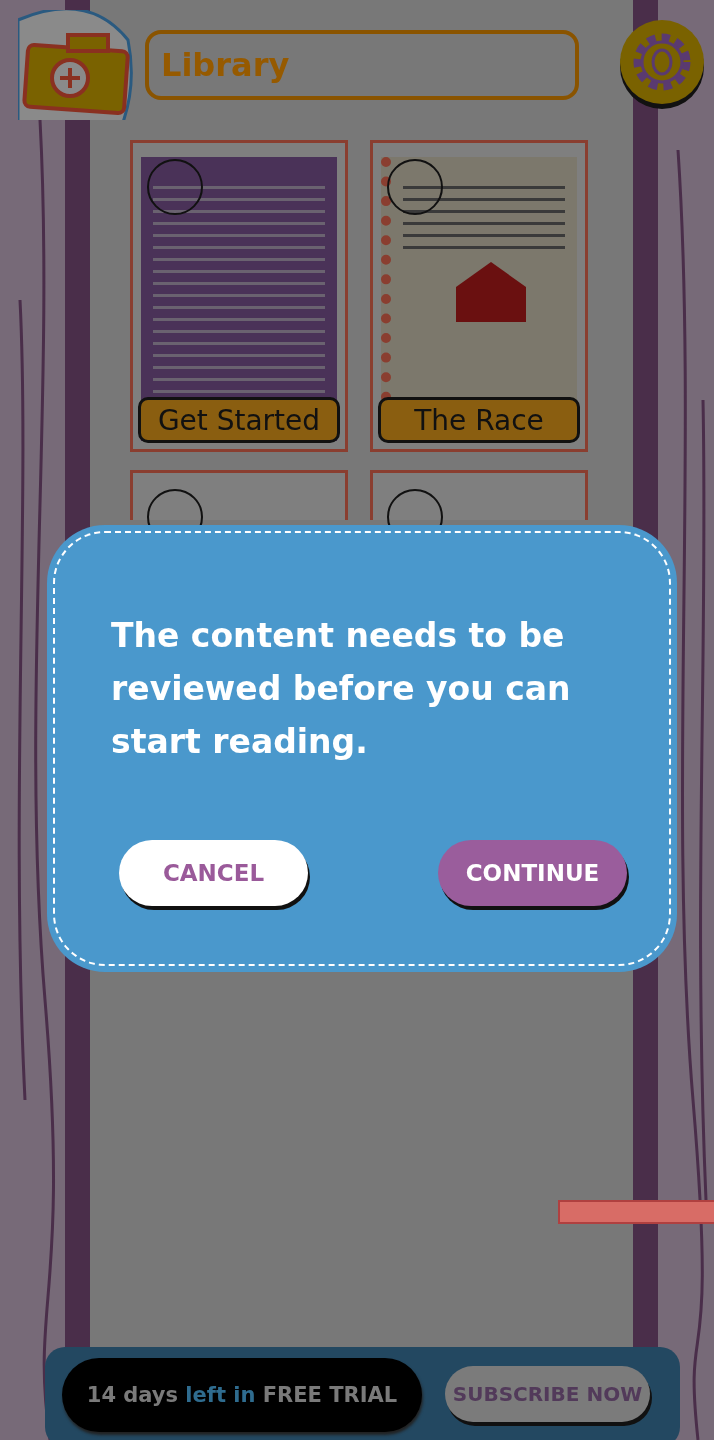 The height and width of the screenshot is (1440, 714). Describe the element at coordinates (341, 689) in the screenshot. I see `dialog-message: The content needs to be reviewed before you can start reading.` at that location.